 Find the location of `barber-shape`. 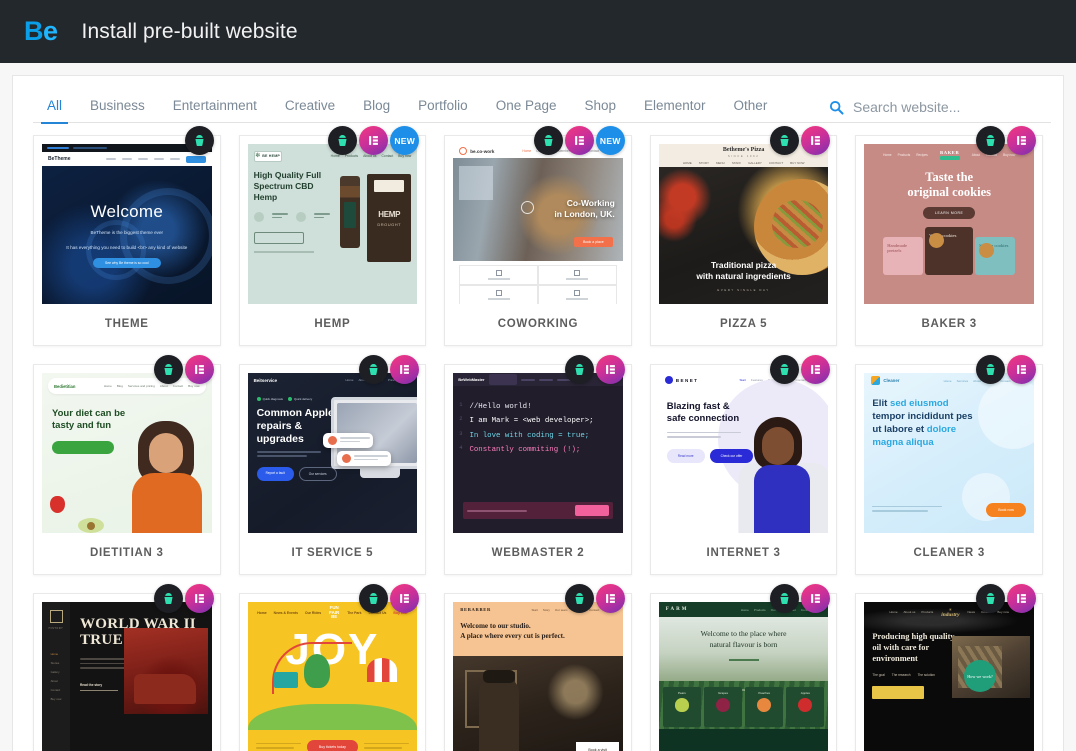

barber-shape is located at coordinates (499, 714).